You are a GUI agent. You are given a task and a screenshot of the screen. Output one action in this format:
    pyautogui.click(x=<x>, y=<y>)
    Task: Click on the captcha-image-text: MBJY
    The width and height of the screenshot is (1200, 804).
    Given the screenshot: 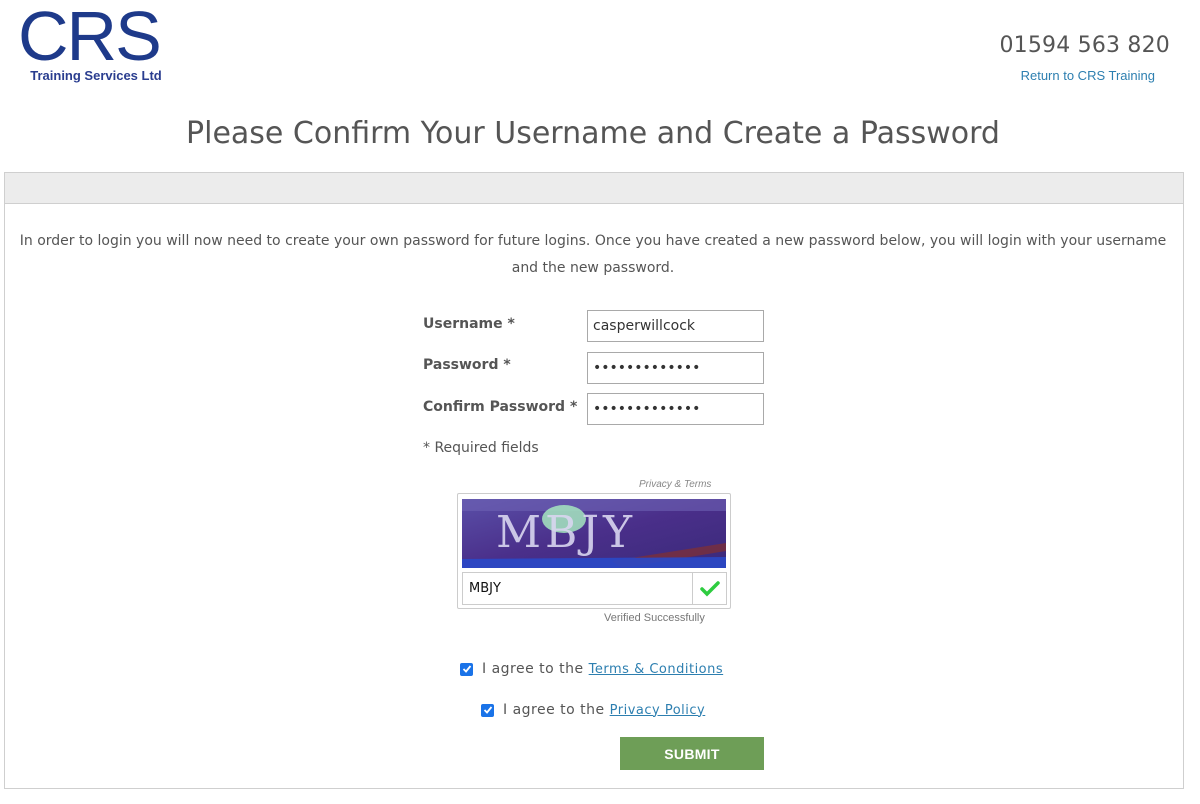 What is the action you would take?
    pyautogui.click(x=566, y=532)
    